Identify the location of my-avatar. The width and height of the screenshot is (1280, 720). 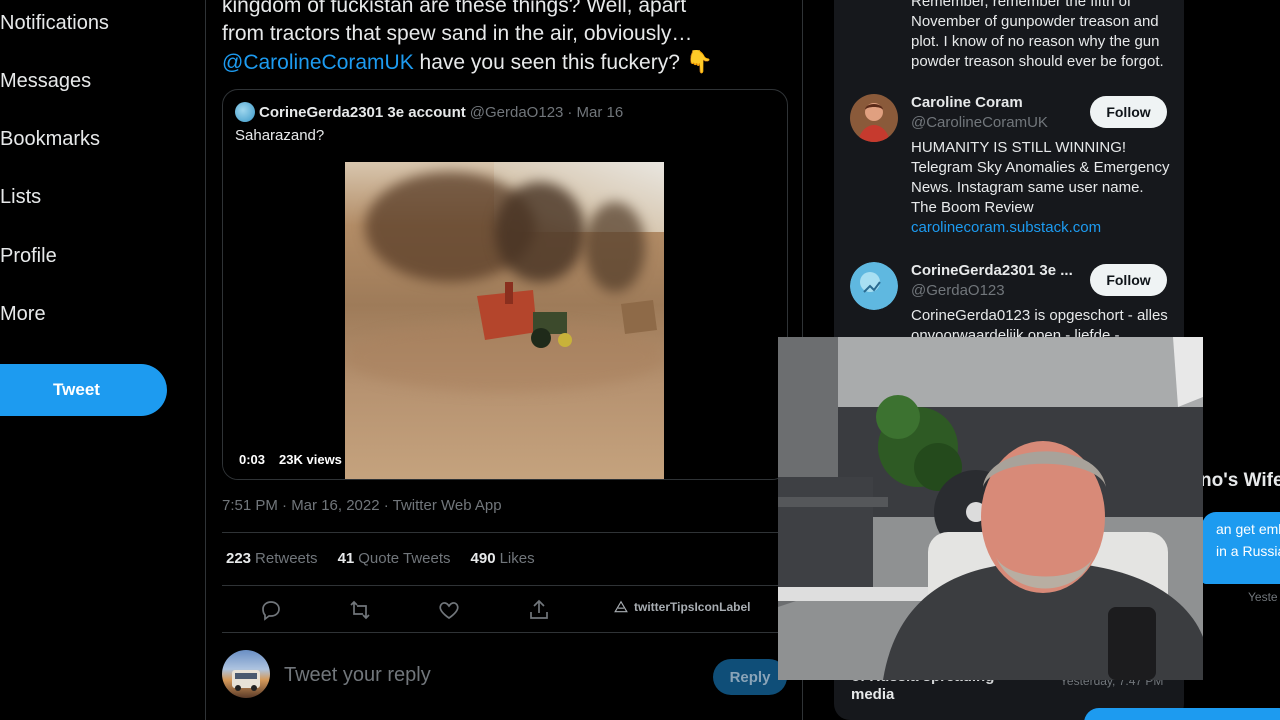
(246, 674).